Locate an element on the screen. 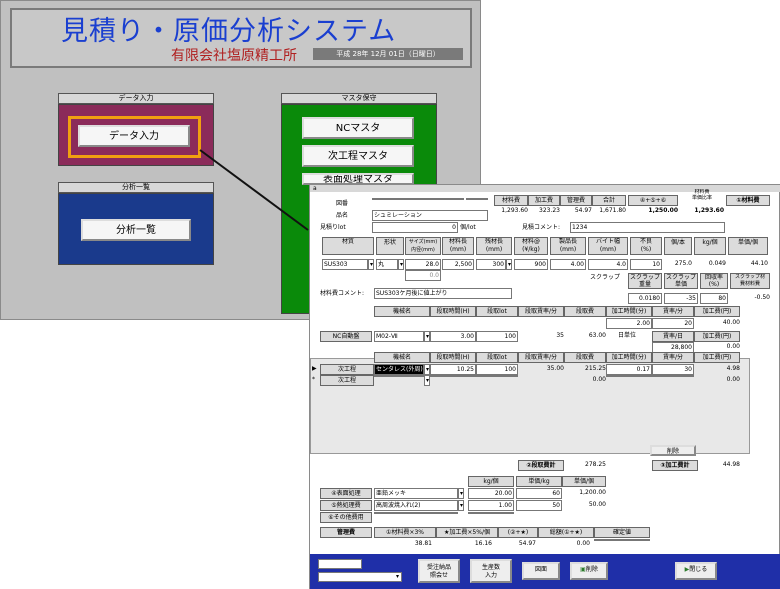 The height and width of the screenshot is (589, 780). hinmei-input: シュミレーション is located at coordinates (430, 215).